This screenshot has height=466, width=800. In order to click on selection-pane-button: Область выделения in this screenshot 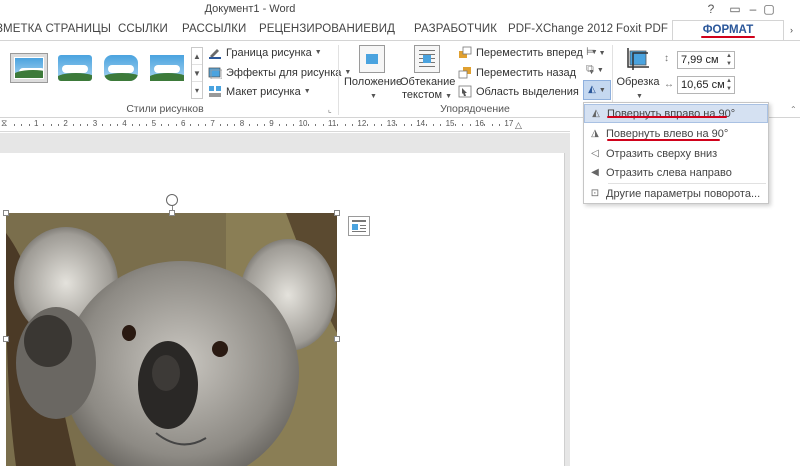, I will do `click(518, 91)`.